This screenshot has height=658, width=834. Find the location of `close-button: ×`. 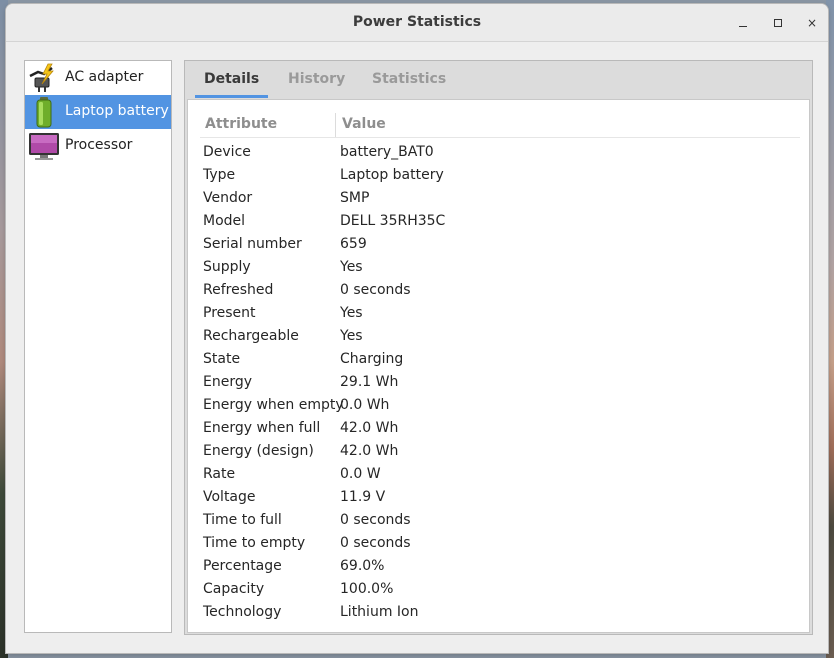

close-button: × is located at coordinates (812, 23).